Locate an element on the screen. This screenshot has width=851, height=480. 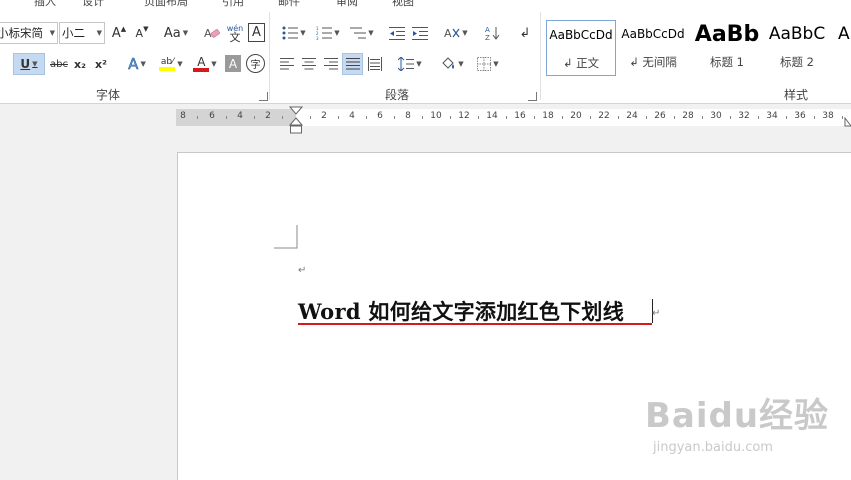
show-formatting-button: ↲ is located at coordinates (525, 33).